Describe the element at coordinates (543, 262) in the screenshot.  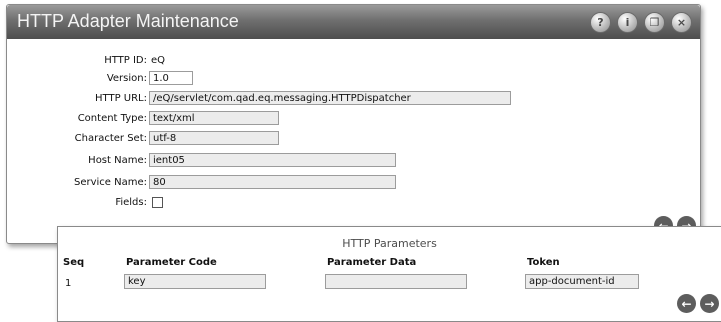
I see `column-header-token: Token` at that location.